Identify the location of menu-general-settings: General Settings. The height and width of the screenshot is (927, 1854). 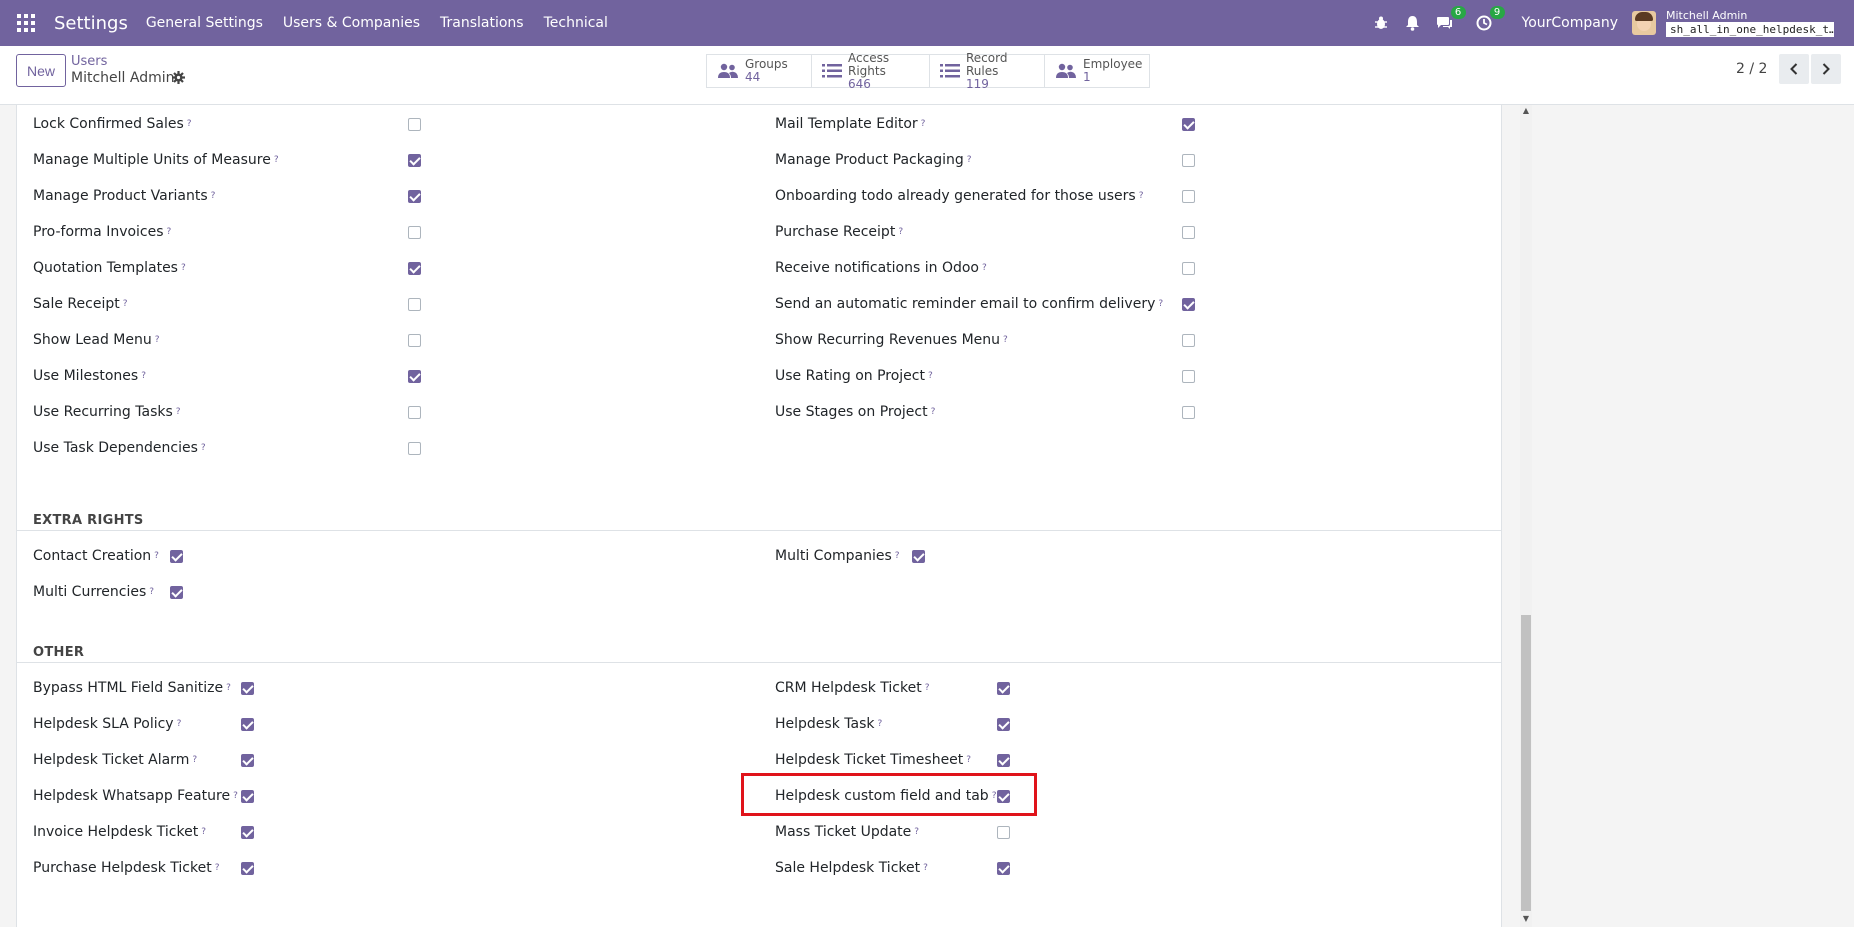
(204, 23).